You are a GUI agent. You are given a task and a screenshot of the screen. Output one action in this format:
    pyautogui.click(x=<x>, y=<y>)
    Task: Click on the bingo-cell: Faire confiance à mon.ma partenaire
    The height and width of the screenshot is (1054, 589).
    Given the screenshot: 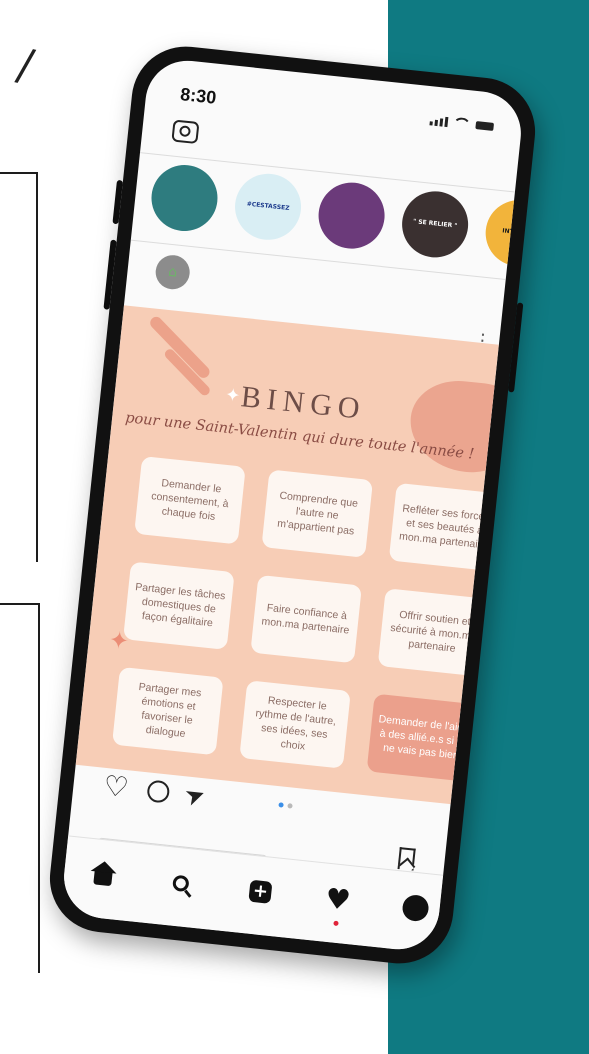 What is the action you would take?
    pyautogui.click(x=306, y=619)
    